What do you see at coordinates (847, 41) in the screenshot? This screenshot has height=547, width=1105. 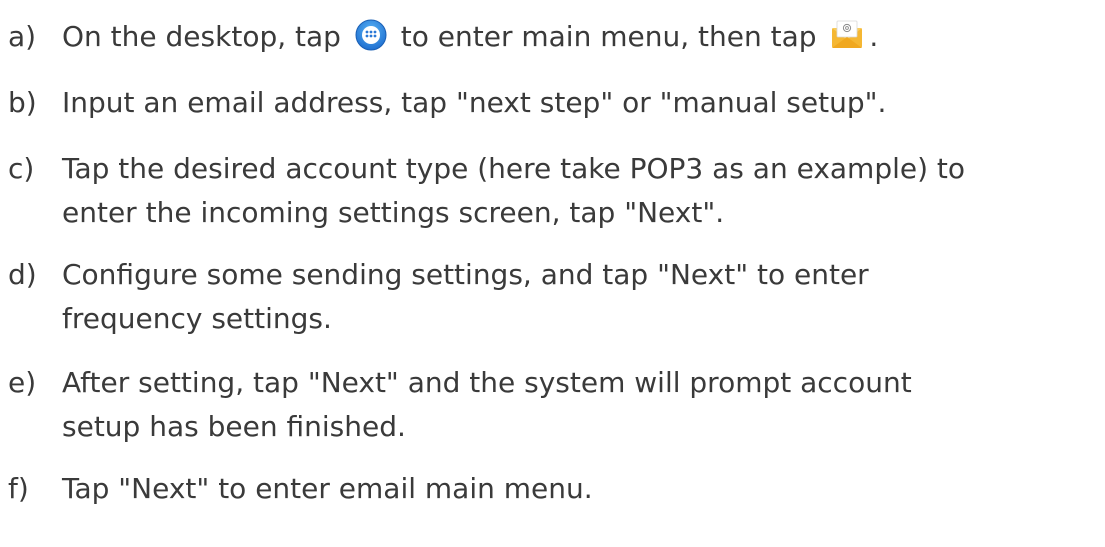 I see `email-app-icon` at bounding box center [847, 41].